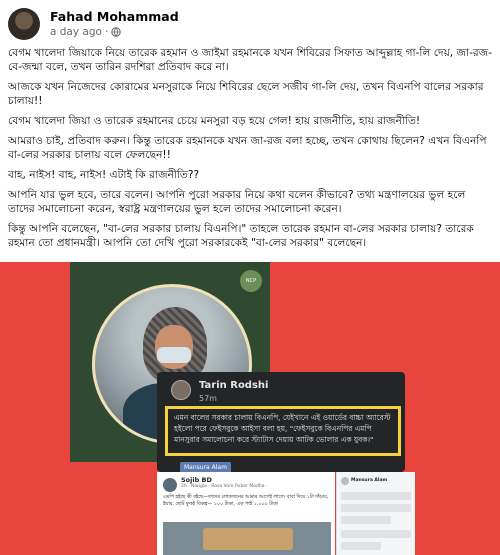 Image resolution: width=500 pixels, height=555 pixels. What do you see at coordinates (104, 175) in the screenshot?
I see `paragraph-5: বাহ, নাইস! বাহ, নাইস! এটাই কি রাজনীতি??` at bounding box center [104, 175].